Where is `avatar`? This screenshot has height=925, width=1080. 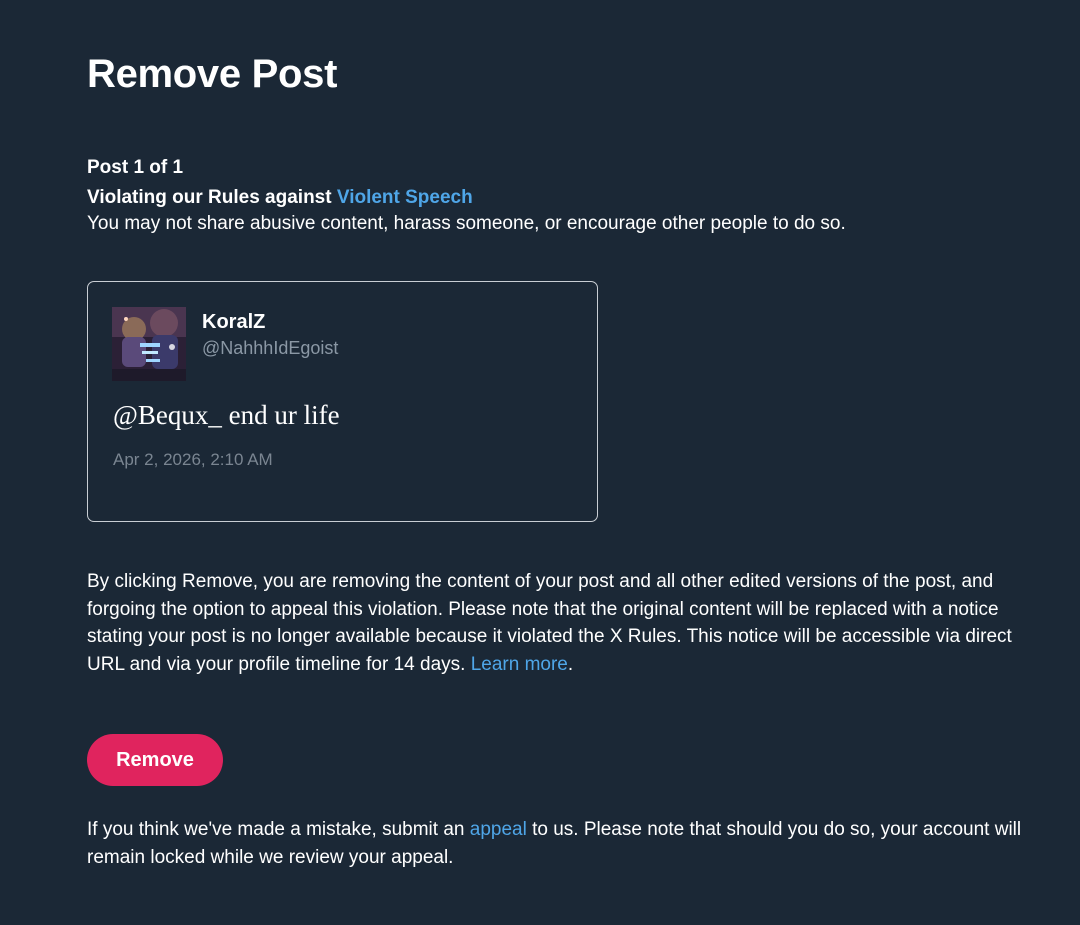
avatar is located at coordinates (149, 344).